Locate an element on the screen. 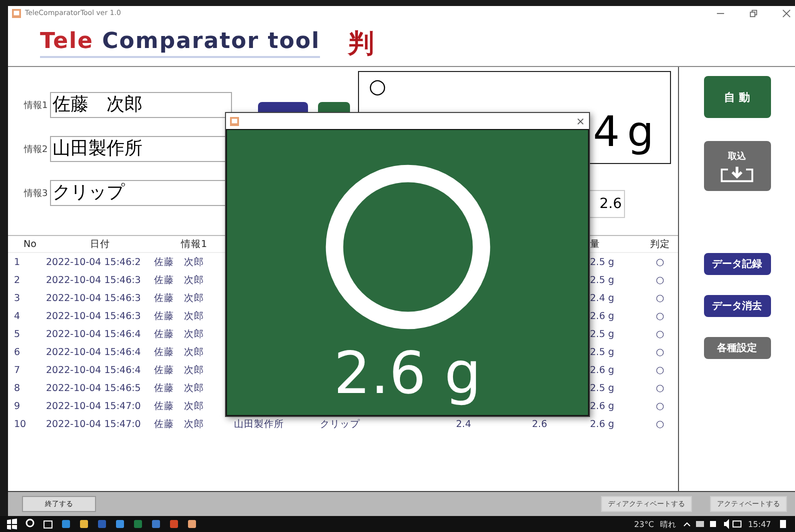  tray-icons-drawing is located at coordinates (712, 524).